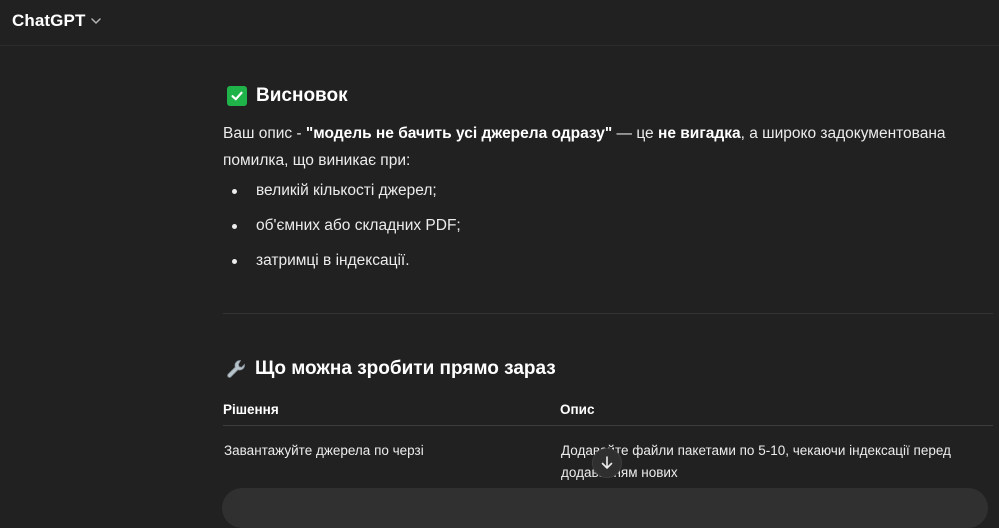 The image size is (999, 528). I want to click on column-header: Рішення, so click(391, 409).